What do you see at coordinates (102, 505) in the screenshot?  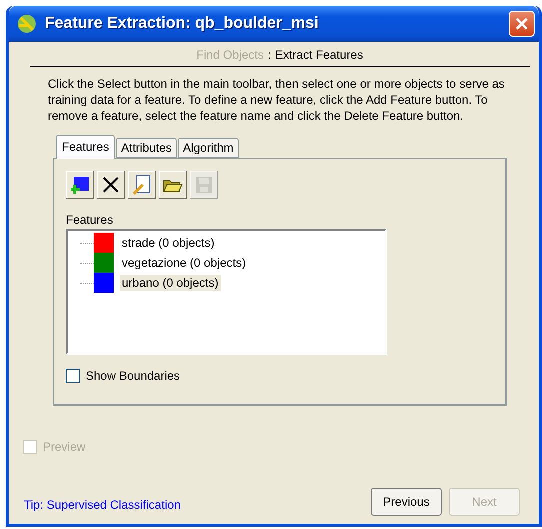 I see `tip-text: Tip: Supervised Classification` at bounding box center [102, 505].